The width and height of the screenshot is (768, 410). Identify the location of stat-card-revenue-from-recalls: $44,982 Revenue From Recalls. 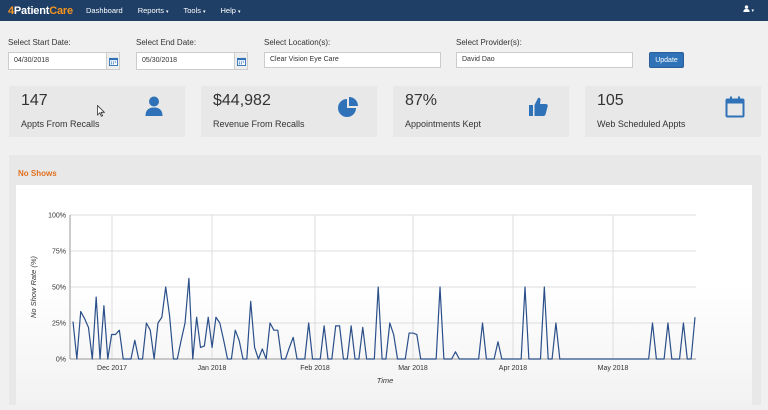
(289, 111).